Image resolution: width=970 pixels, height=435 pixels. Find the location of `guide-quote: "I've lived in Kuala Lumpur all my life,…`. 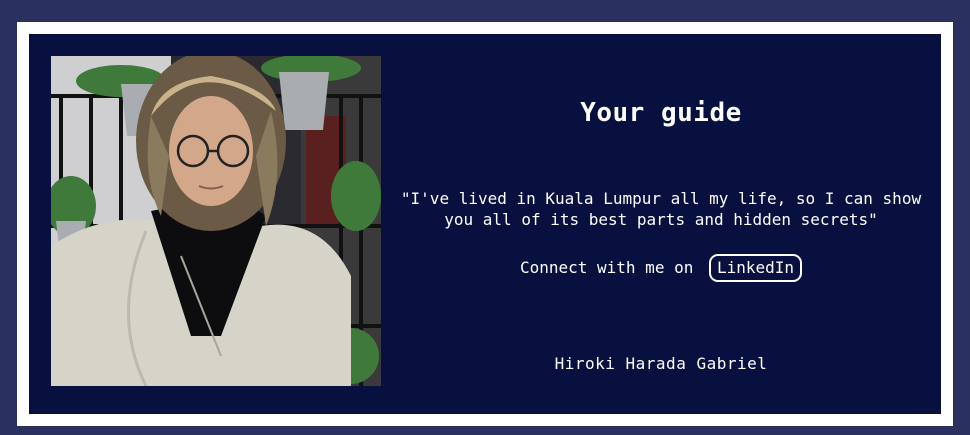

guide-quote: "I've lived in Kuala Lumpur all my life,… is located at coordinates (661, 209).